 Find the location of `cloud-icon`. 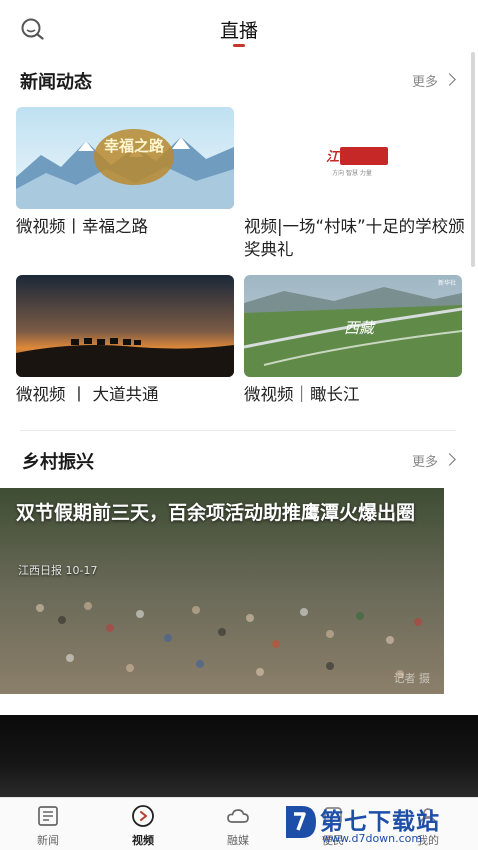

cloud-icon is located at coordinates (238, 816).